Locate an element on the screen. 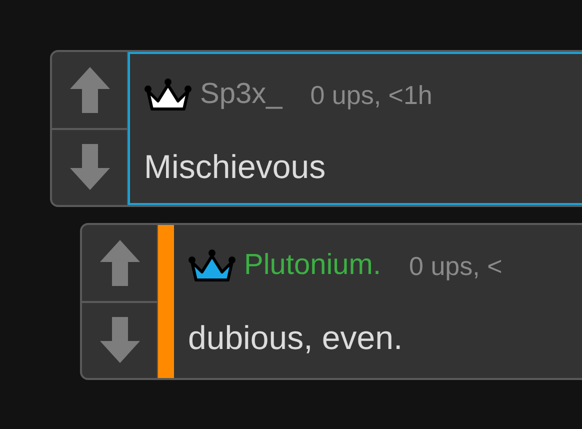 The width and height of the screenshot is (582, 429). author-name: Sp3x_ is located at coordinates (241, 95).